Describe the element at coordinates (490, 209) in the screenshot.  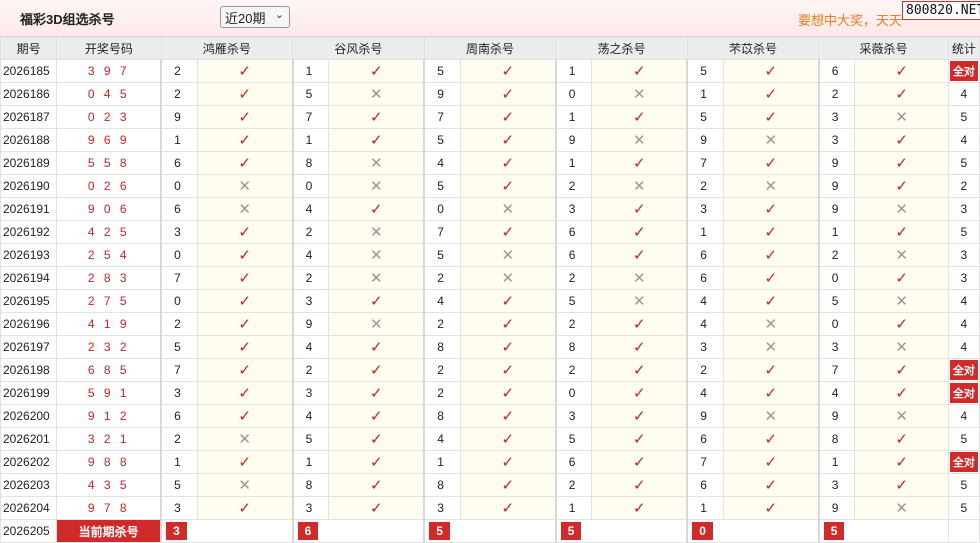
I see `table-row: 2026191 9 0 6 6 ✕ 4 ✓ 0 ✕ 3 ✓ 3 ✓ 9 ✕ 3` at that location.